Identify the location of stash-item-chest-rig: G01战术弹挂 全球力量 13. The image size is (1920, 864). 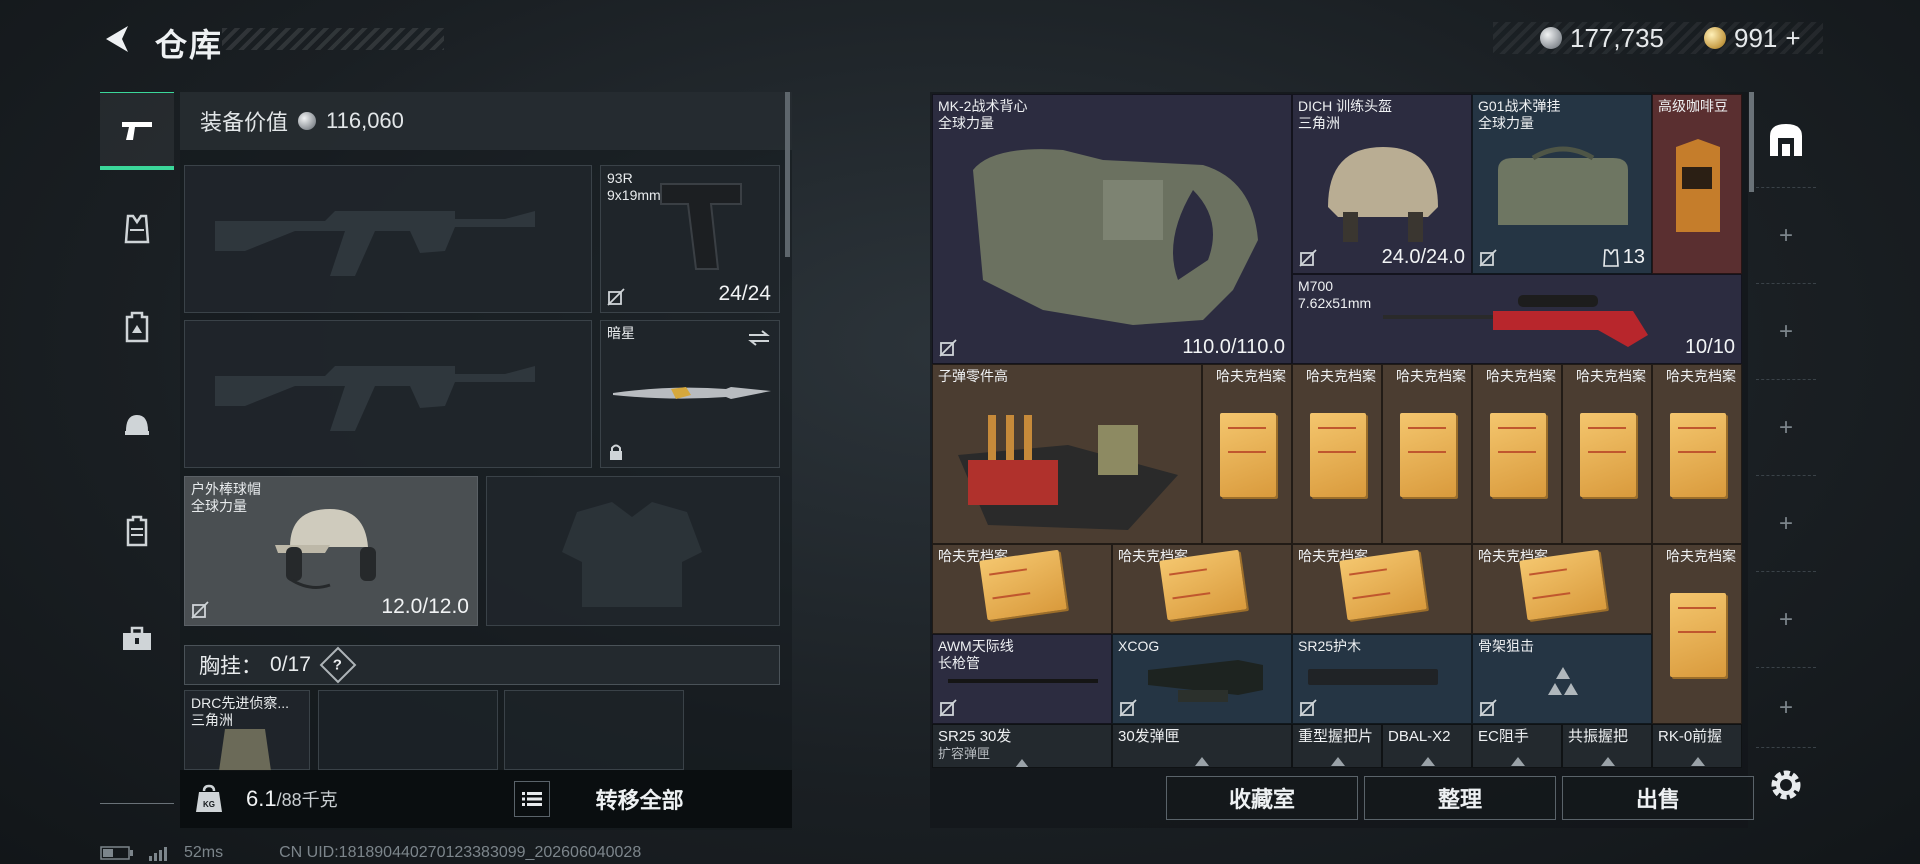
(1562, 184).